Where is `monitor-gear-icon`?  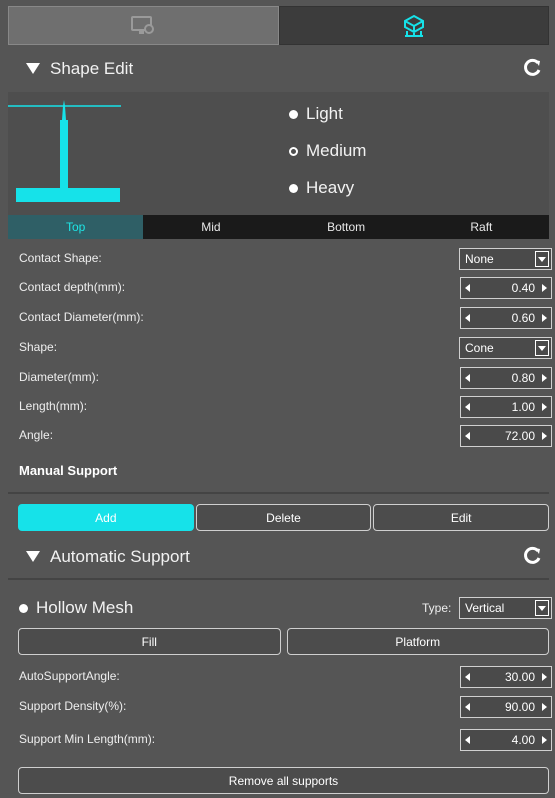
monitor-gear-icon is located at coordinates (143, 24).